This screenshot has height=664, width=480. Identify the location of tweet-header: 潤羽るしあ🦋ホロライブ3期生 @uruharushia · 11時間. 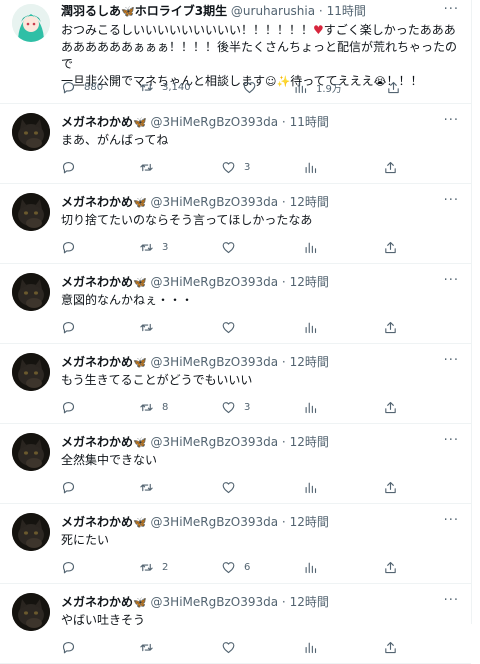
(249, 11).